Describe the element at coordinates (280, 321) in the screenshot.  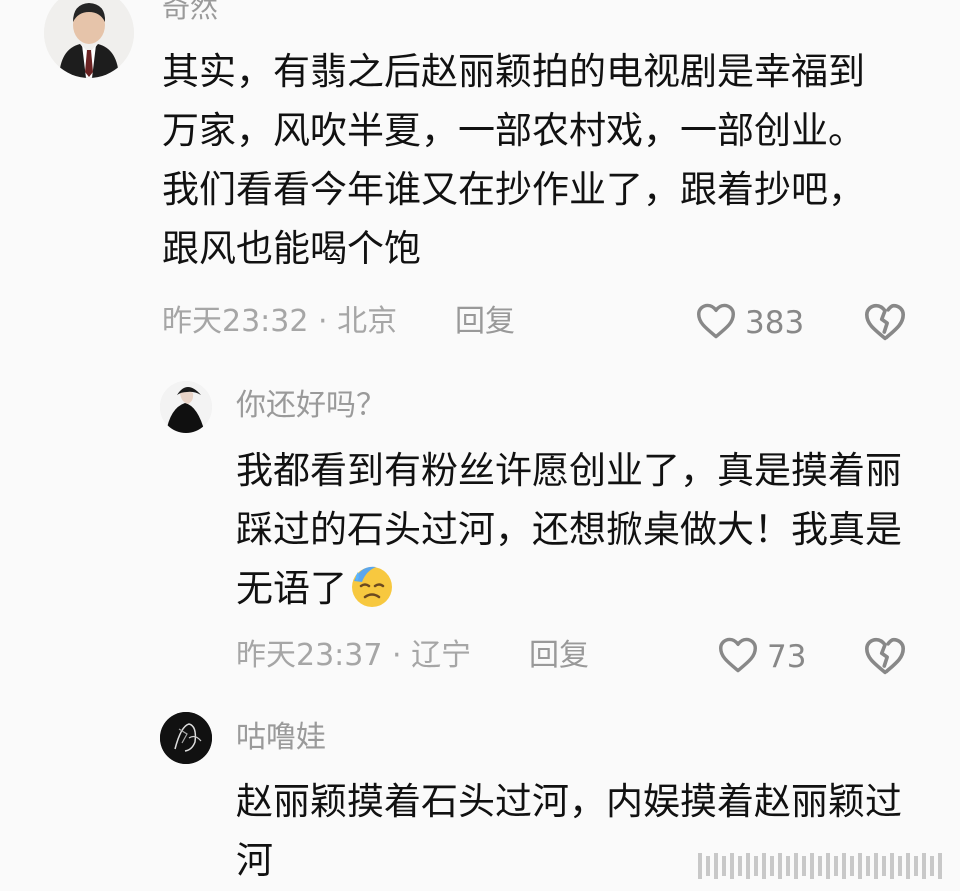
I see `comment-timestamp-location: 昨天23:32 · 北京` at that location.